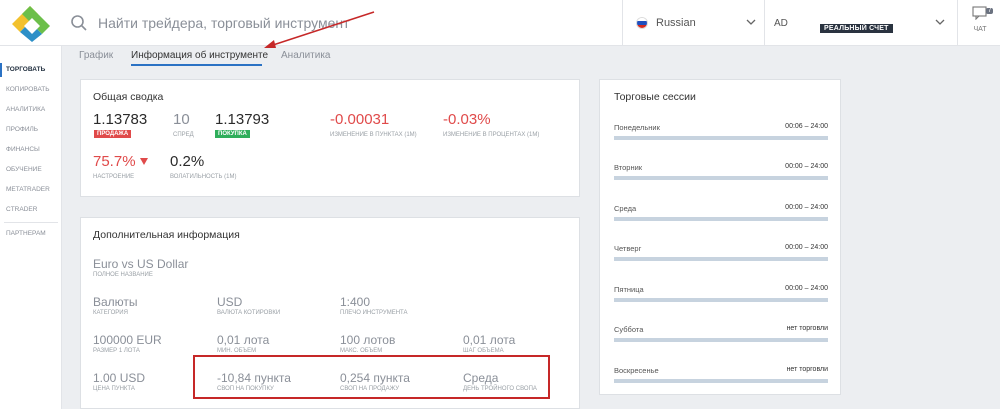 This screenshot has height=409, width=1000. What do you see at coordinates (355, 302) in the screenshot?
I see `leverage-value: 1:400` at bounding box center [355, 302].